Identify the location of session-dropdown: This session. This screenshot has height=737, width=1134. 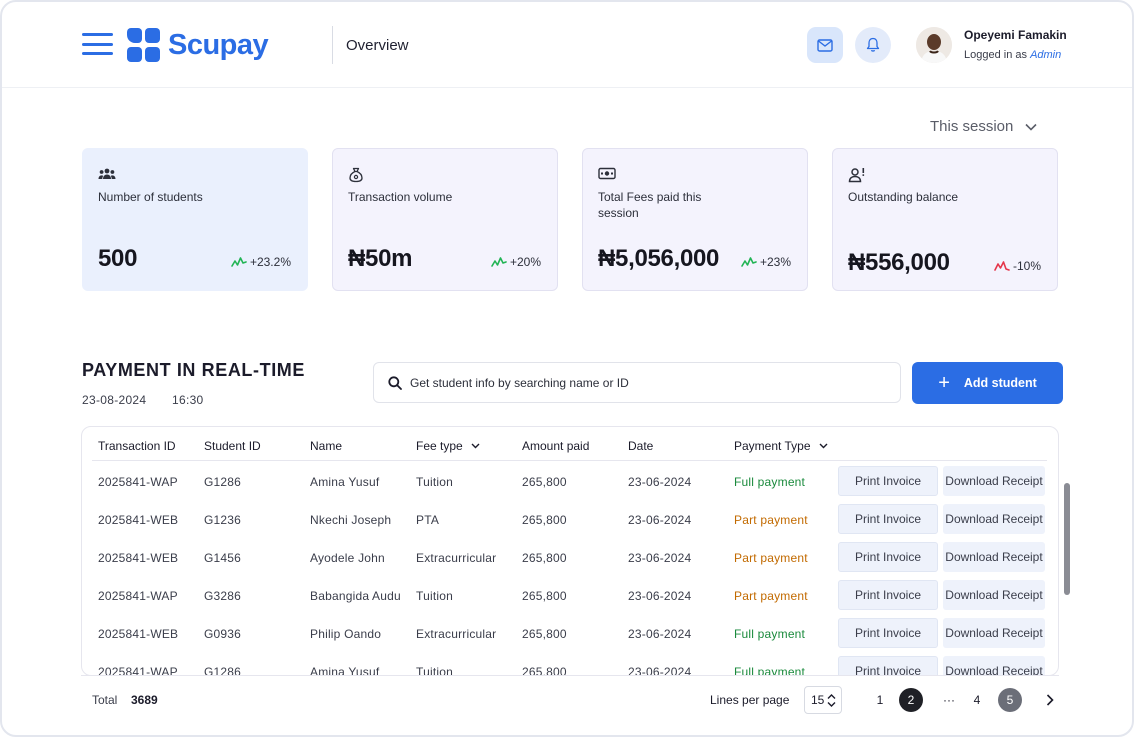
(983, 126).